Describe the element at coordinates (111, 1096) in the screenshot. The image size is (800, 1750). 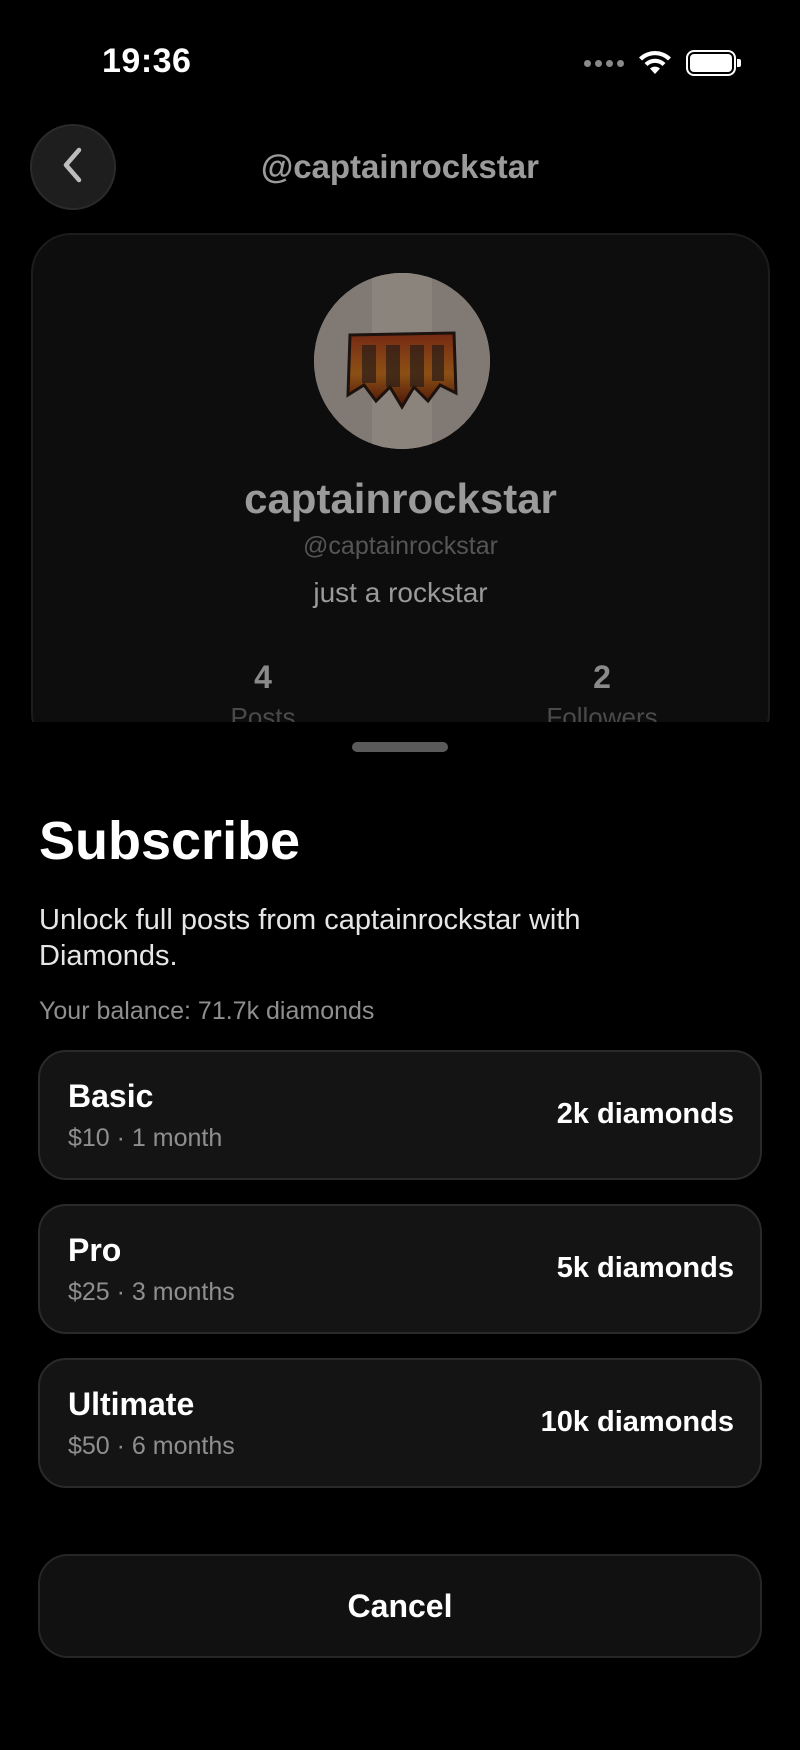
I see `plan-name: Basic` at that location.